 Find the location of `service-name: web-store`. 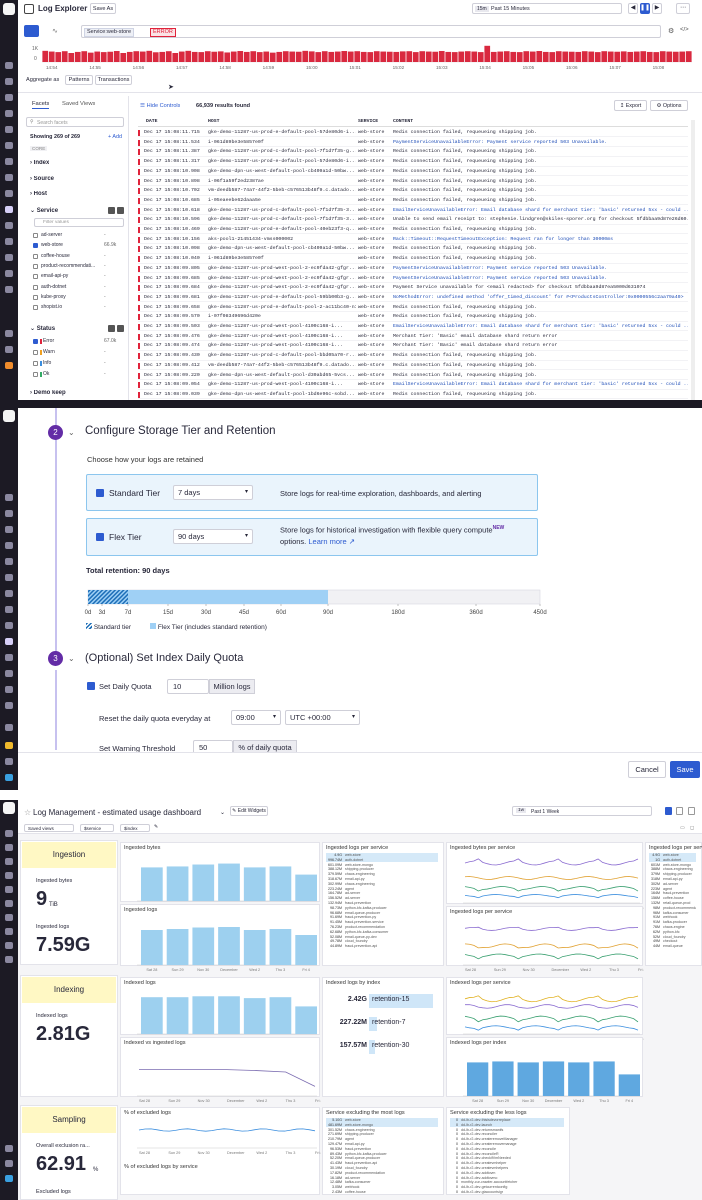

service-name: web-store is located at coordinates (52, 245).